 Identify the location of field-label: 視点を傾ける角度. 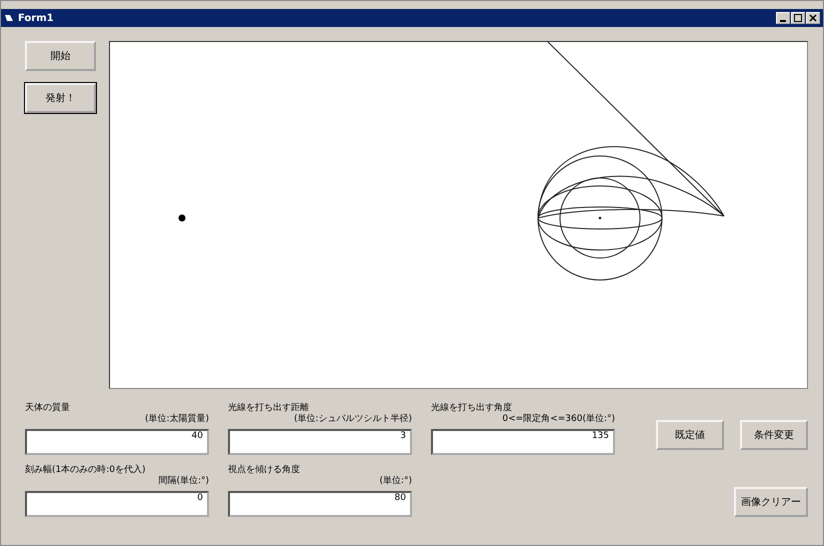
(264, 470).